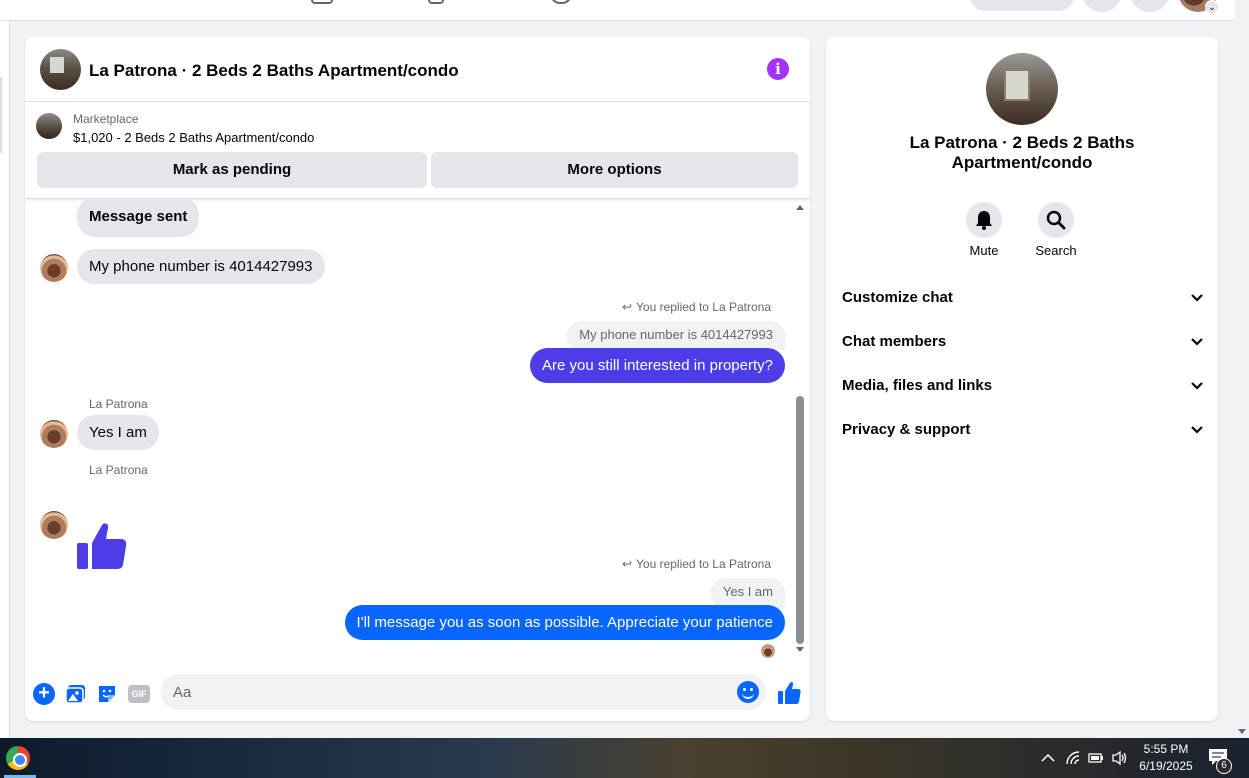  I want to click on plus-icon: +, so click(44, 694).